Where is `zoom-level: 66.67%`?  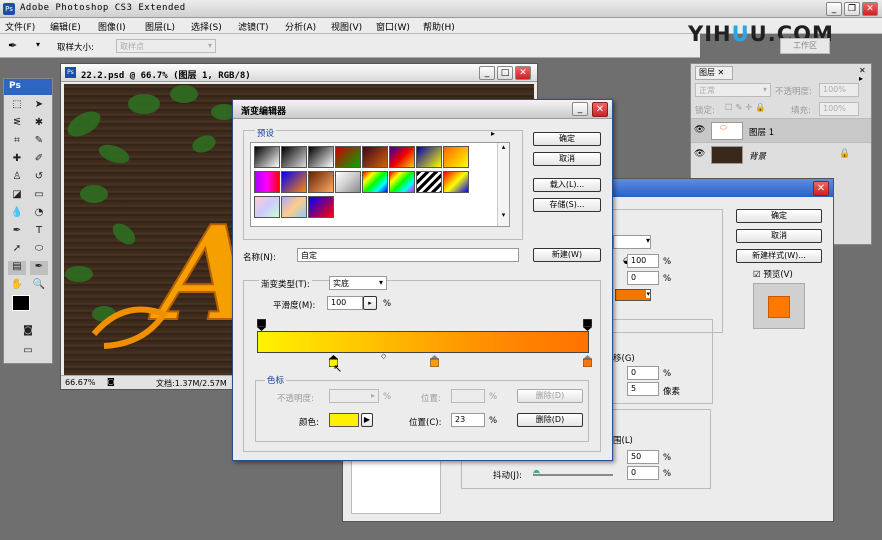 zoom-level: 66.67% is located at coordinates (80, 382).